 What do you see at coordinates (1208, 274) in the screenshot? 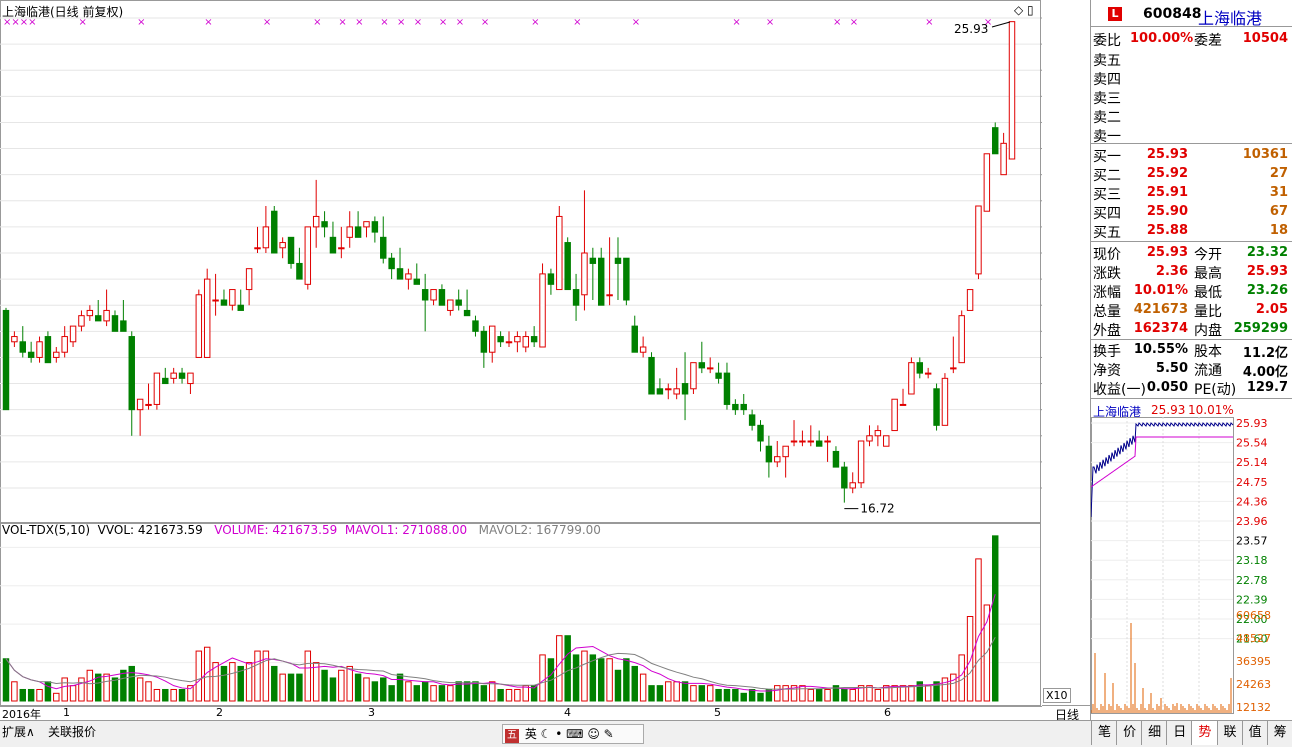
I see `quote-label: 最高` at bounding box center [1208, 274].